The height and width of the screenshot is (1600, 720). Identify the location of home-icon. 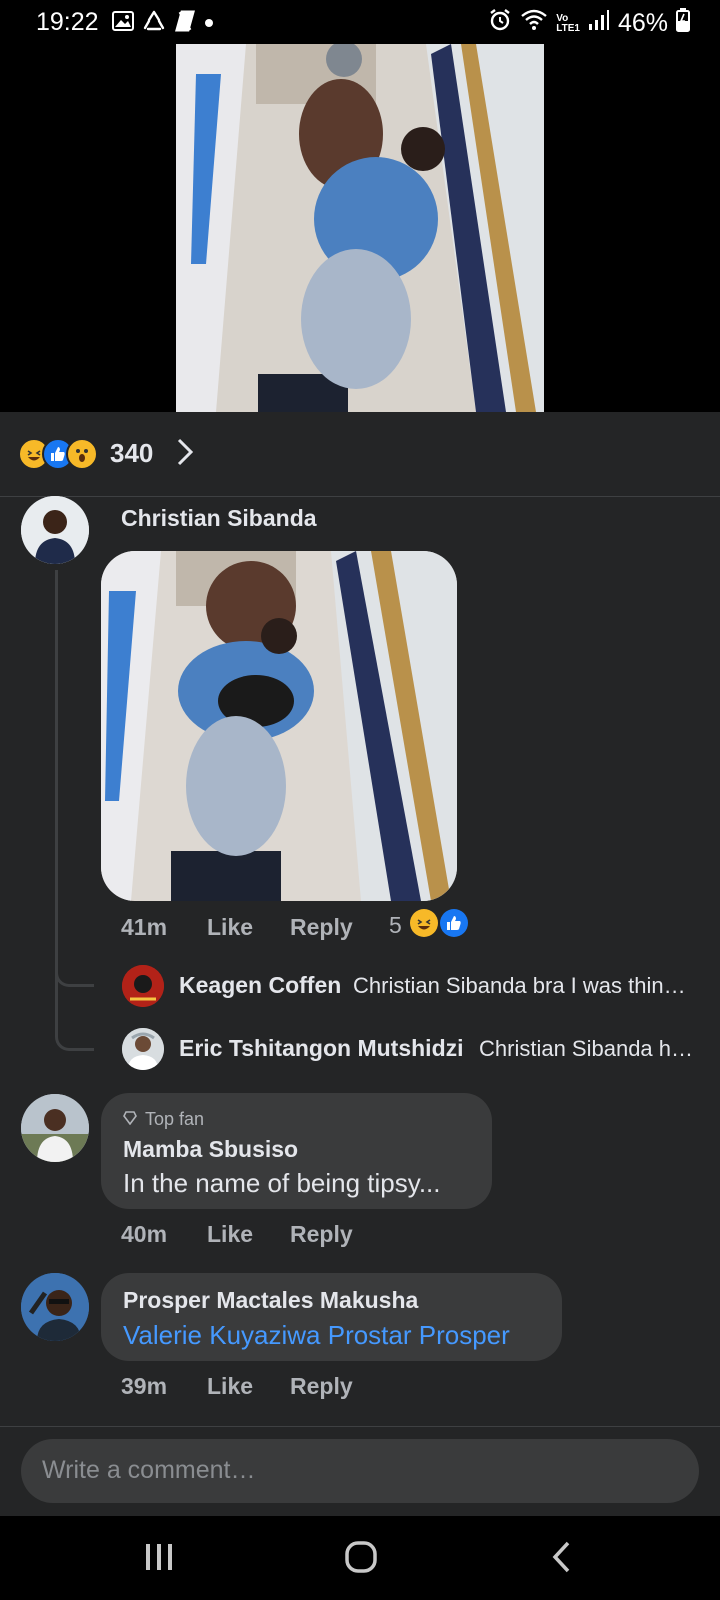
(361, 1559).